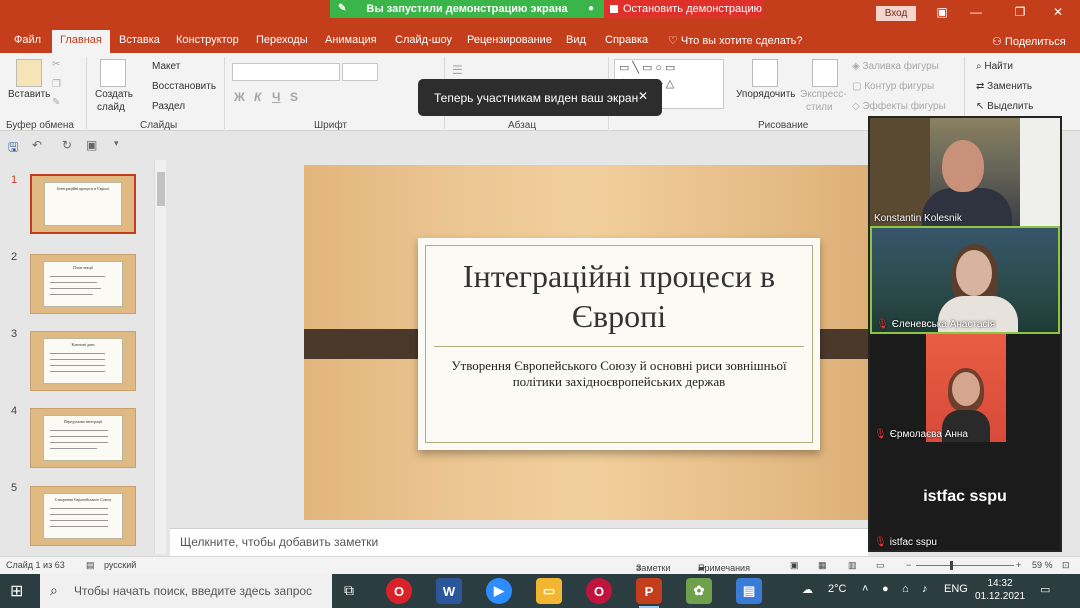 Image resolution: width=1080 pixels, height=608 pixels. Describe the element at coordinates (83, 516) in the screenshot. I see `slide-thumbnail-5: Створення Європейського Союзу` at that location.